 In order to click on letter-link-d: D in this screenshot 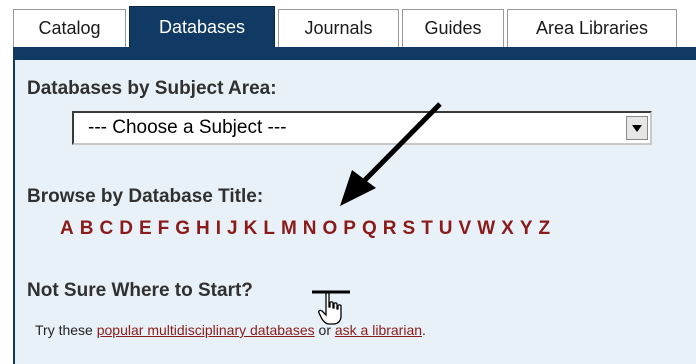, I will do `click(126, 231)`.